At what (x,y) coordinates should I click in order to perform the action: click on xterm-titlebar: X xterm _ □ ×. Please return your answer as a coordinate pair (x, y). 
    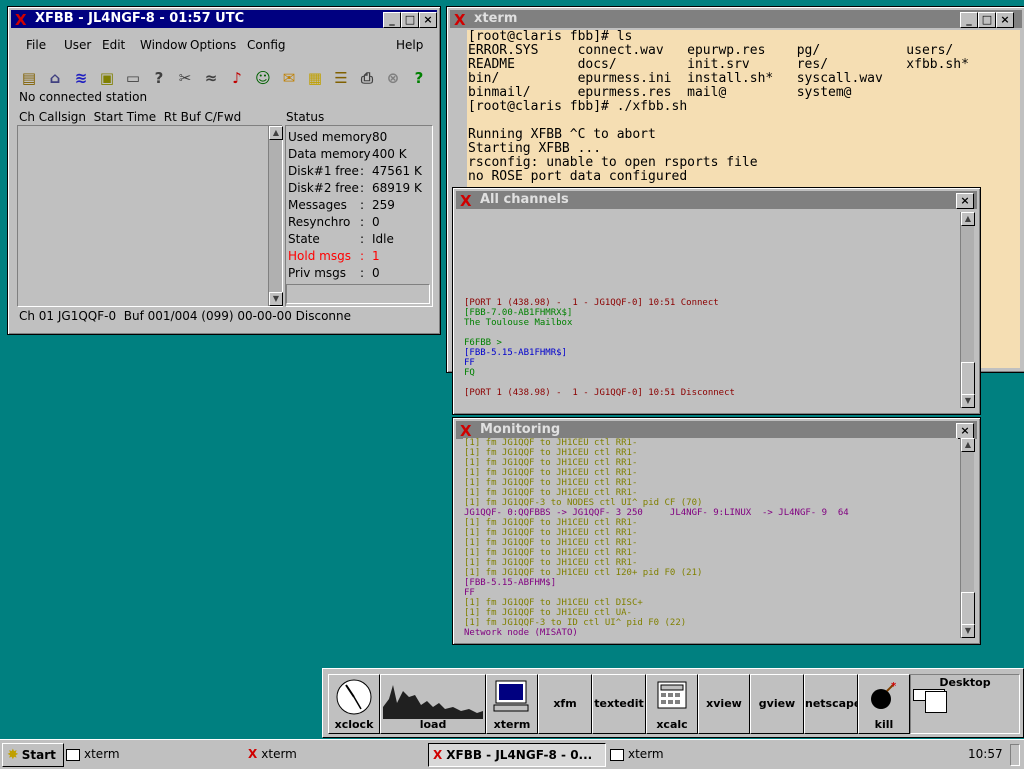
    Looking at the image, I should click on (736, 19).